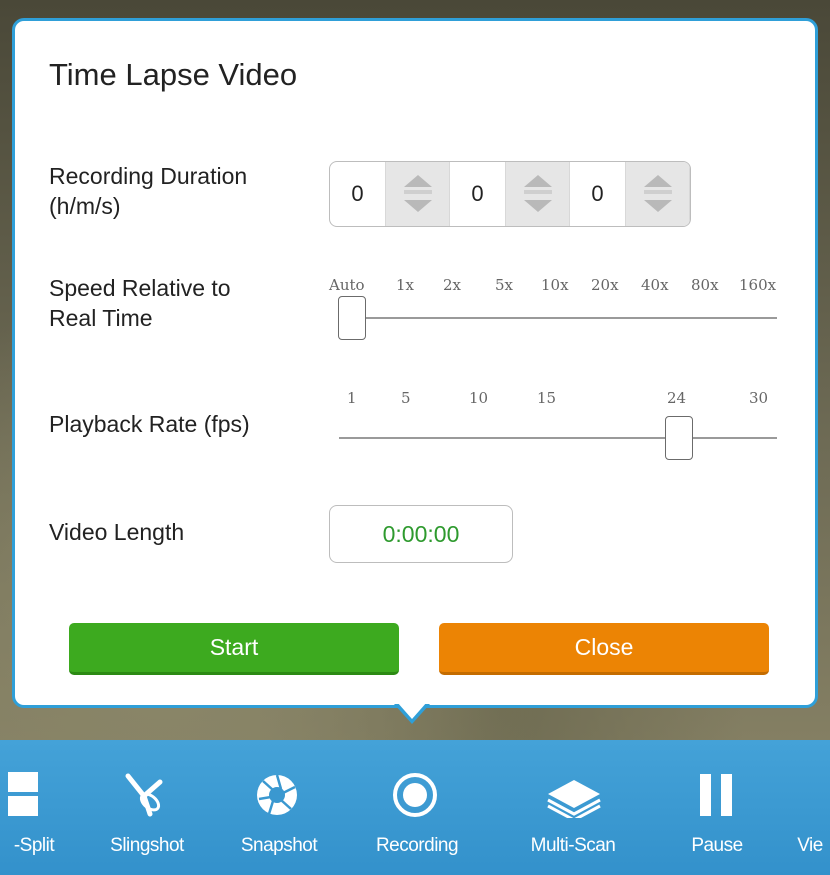 The height and width of the screenshot is (875, 830). What do you see at coordinates (504, 285) in the screenshot?
I see `speed-tick: 5x` at bounding box center [504, 285].